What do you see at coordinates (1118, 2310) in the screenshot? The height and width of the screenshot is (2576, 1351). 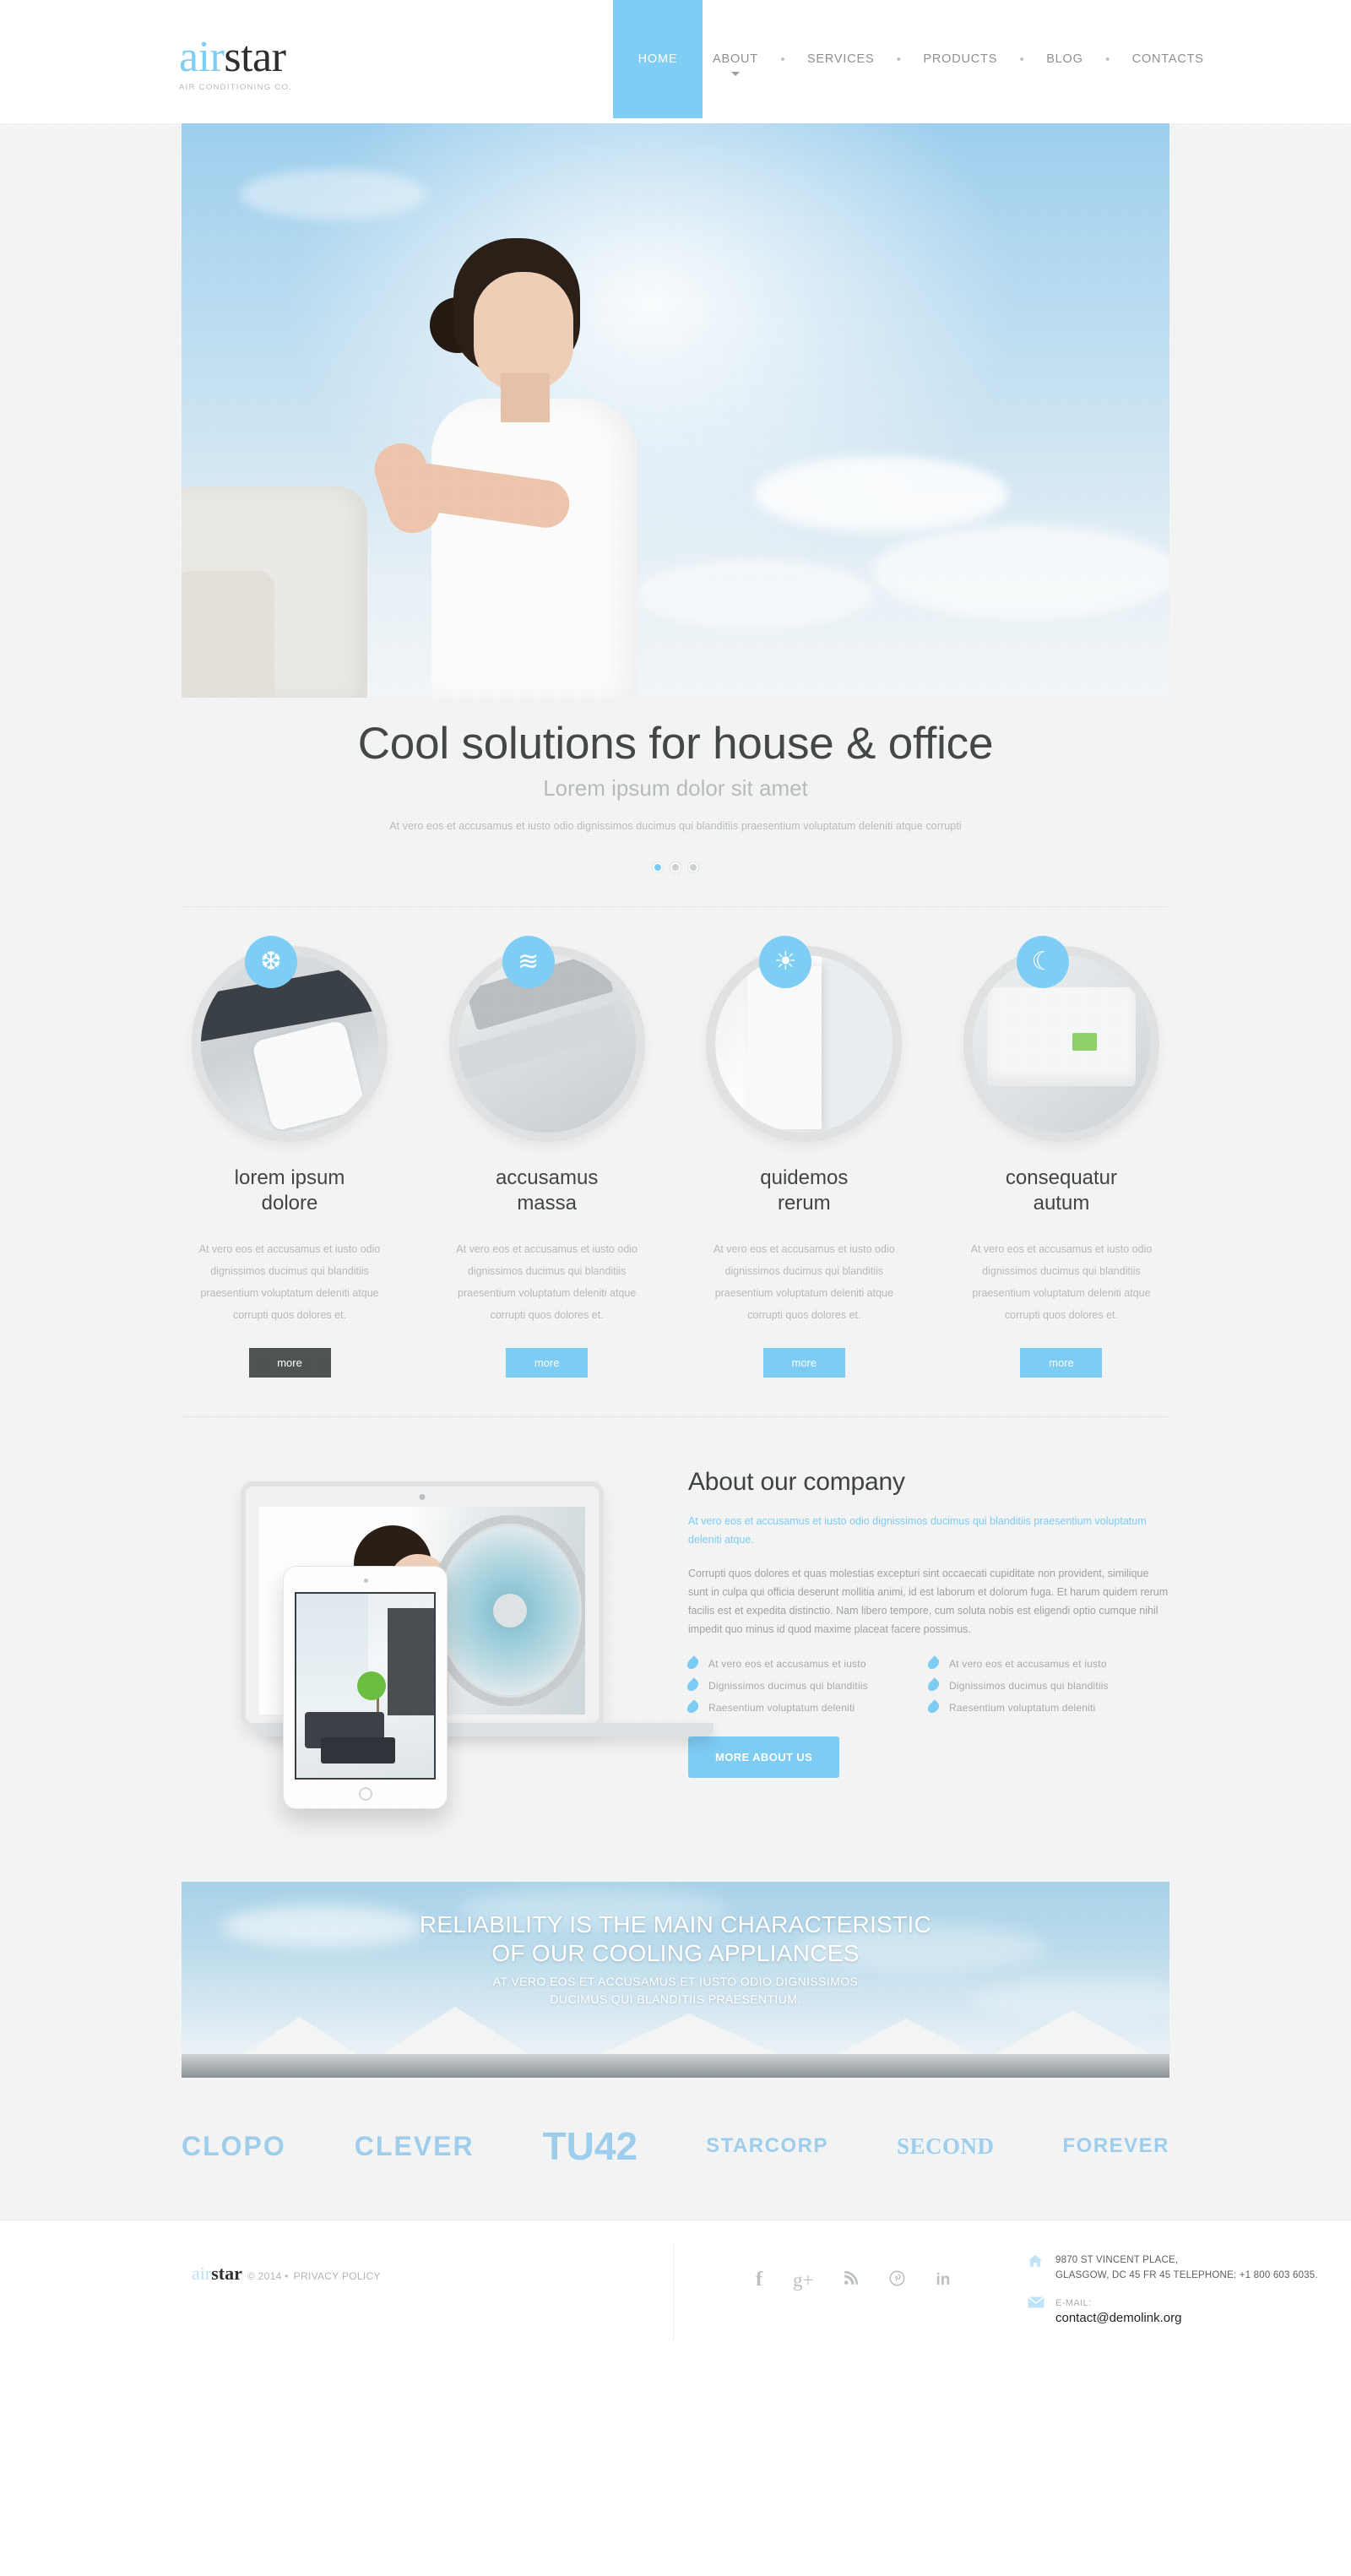 I see `footer-email-block: E-MAIL: contact@demolink.org` at bounding box center [1118, 2310].